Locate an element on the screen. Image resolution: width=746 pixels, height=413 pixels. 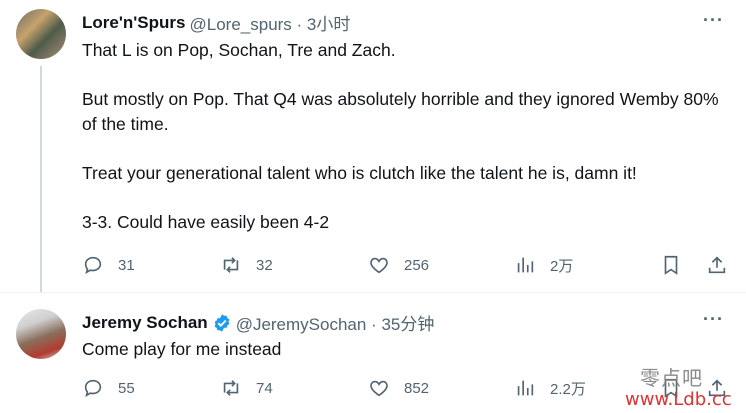
share-icon is located at coordinates (717, 265).